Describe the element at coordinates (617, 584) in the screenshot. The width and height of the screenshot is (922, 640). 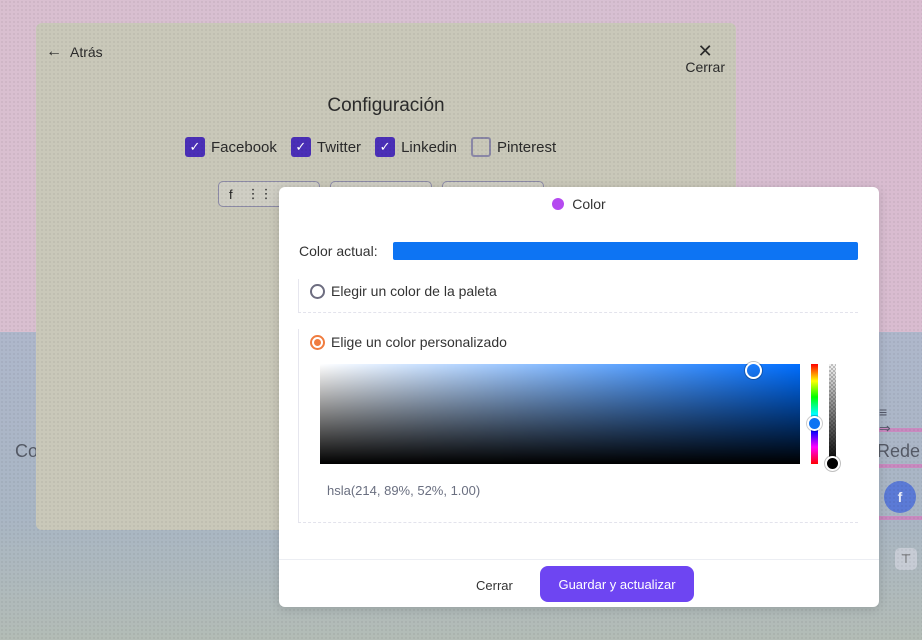
I see `save-update-button: Guardar y actualizar` at that location.